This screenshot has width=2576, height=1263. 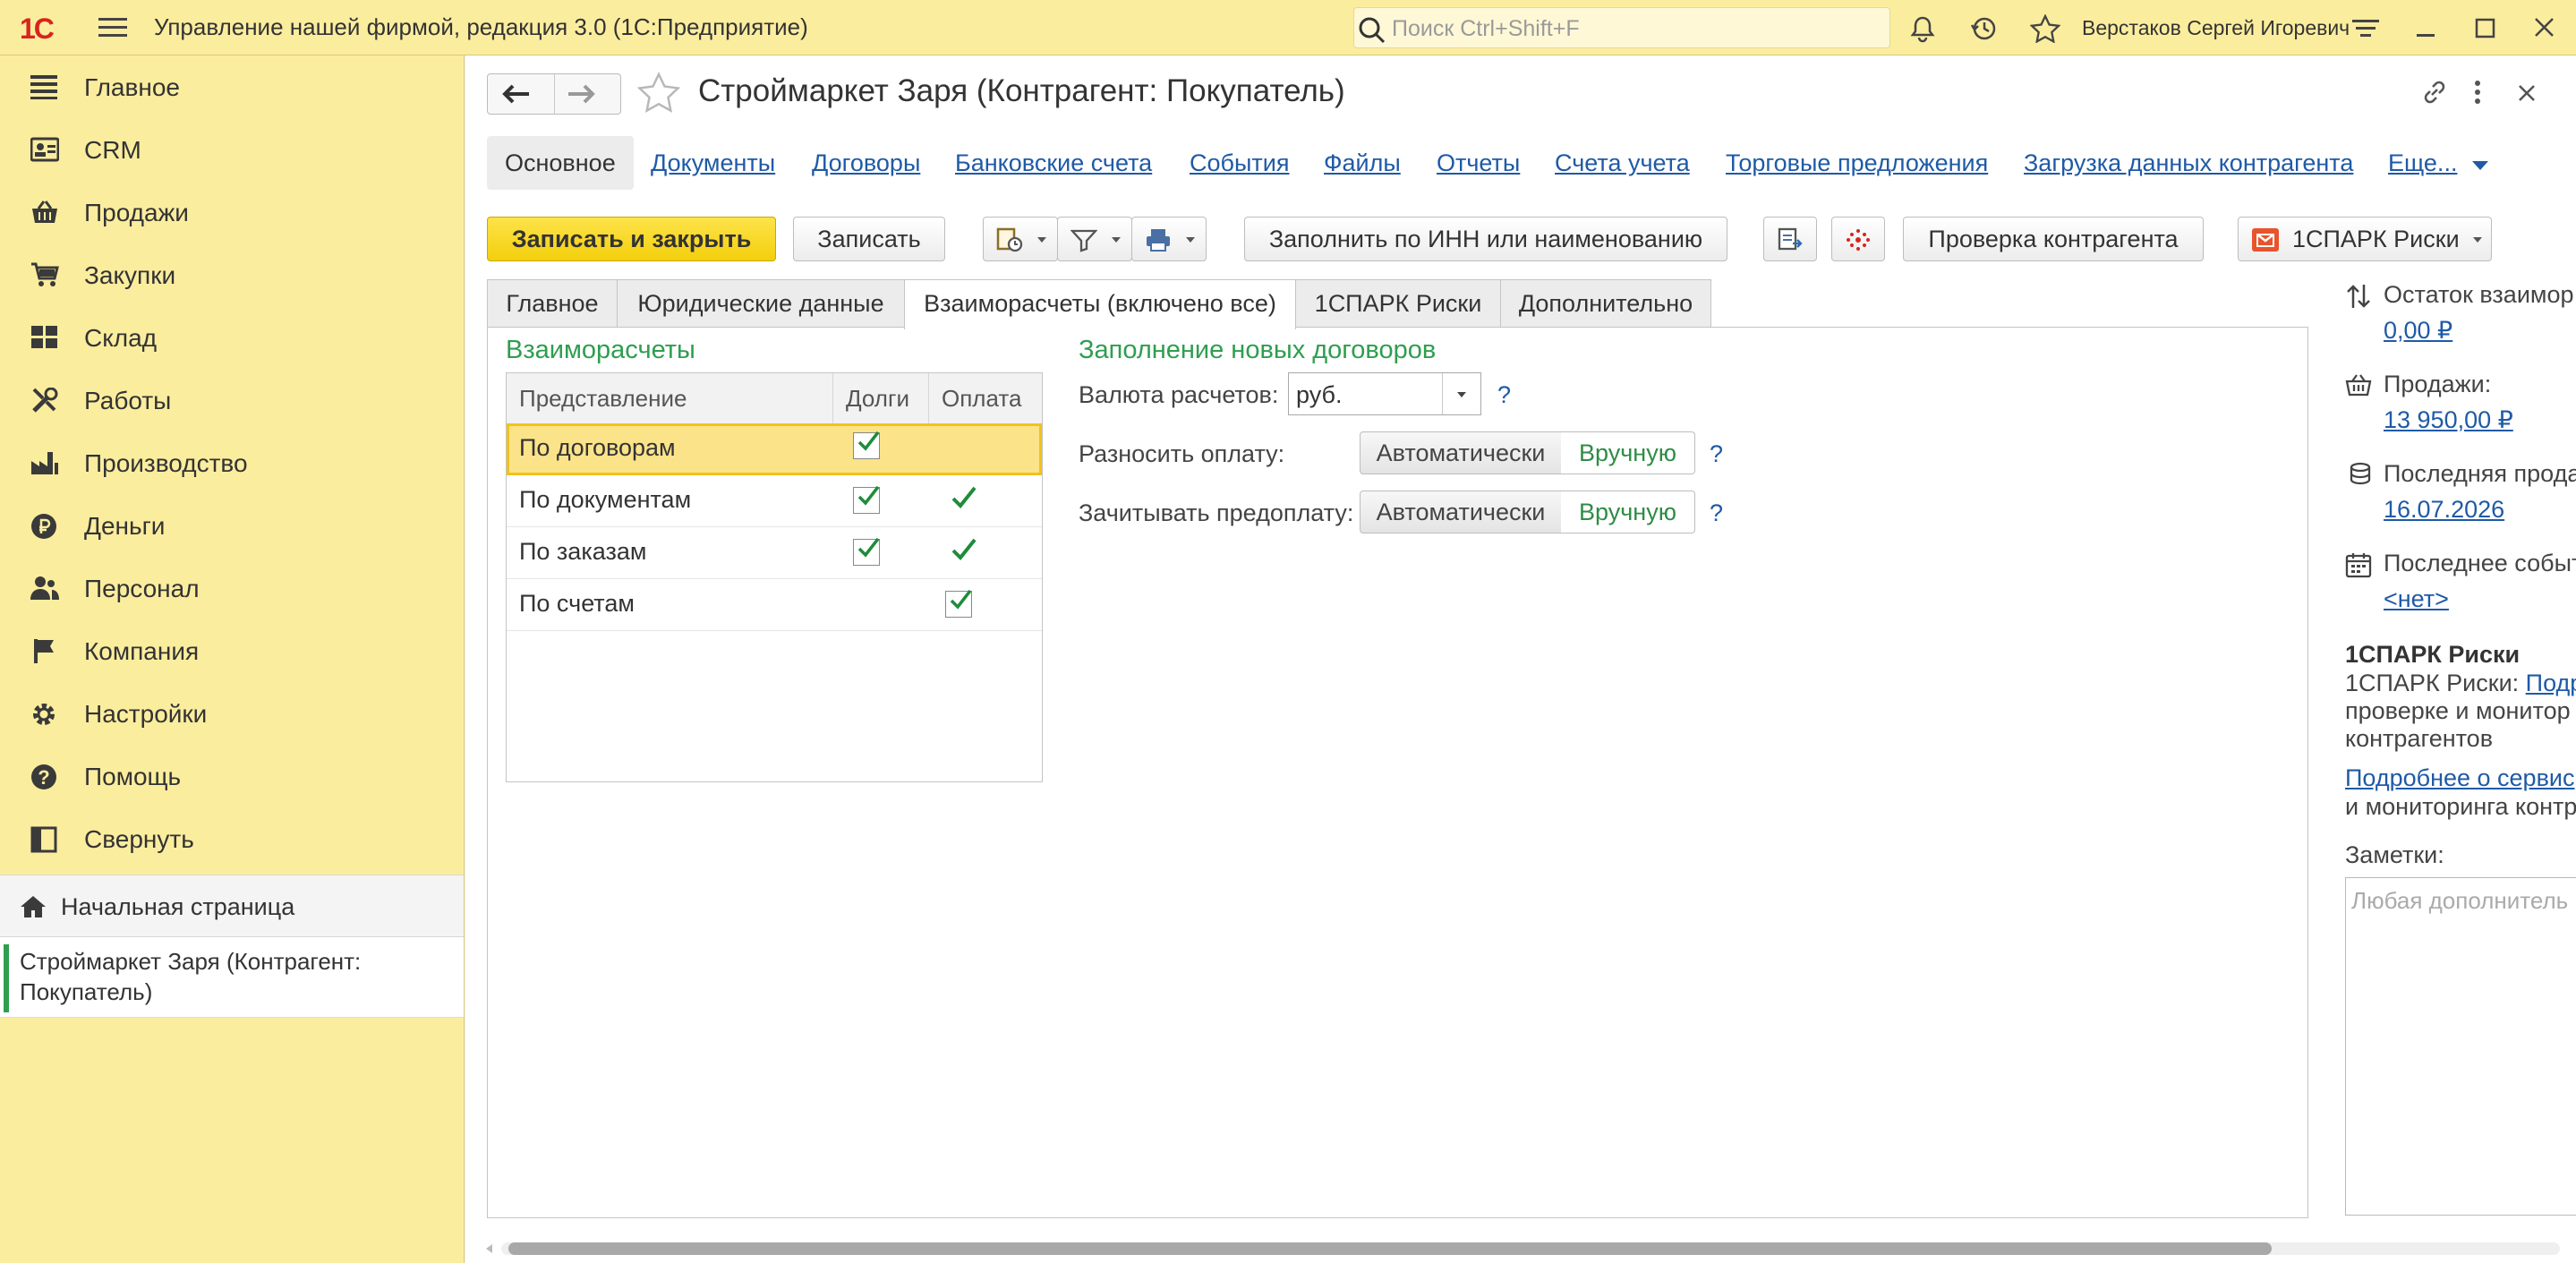 I want to click on tab-link-main: Основное, so click(x=560, y=163).